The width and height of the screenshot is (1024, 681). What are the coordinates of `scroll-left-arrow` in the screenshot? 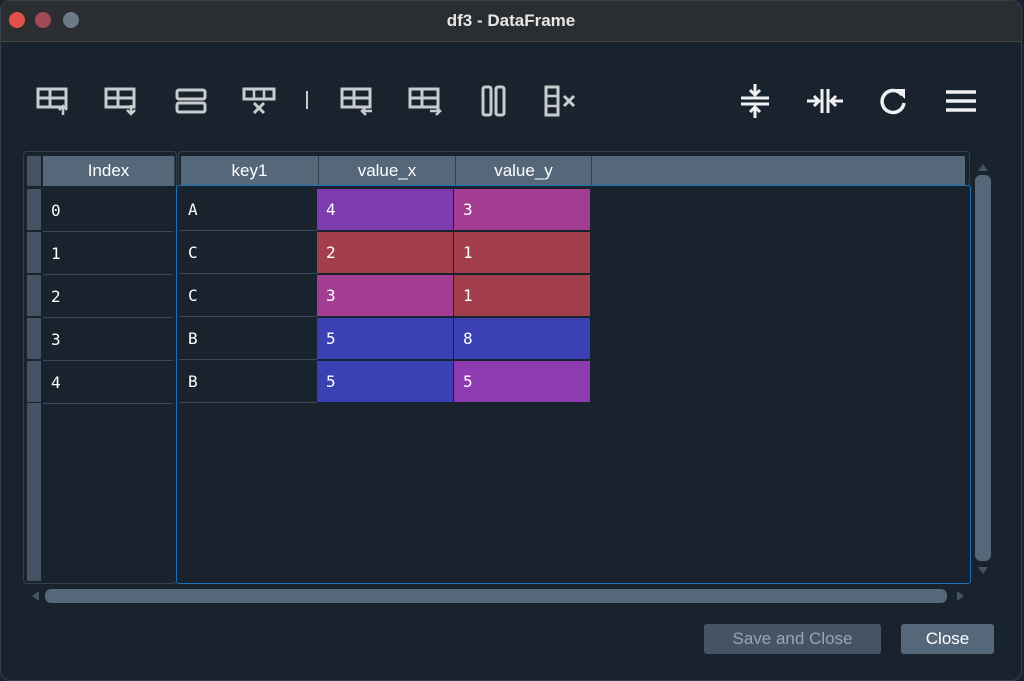 It's located at (35, 596).